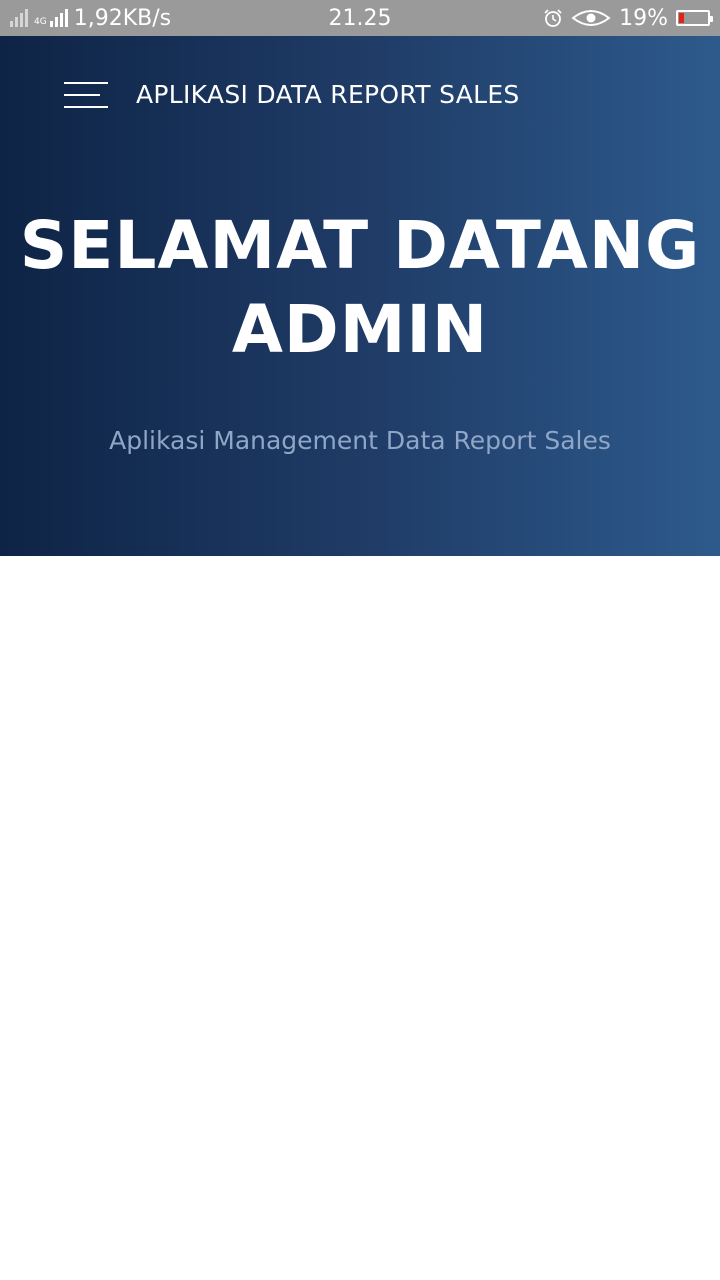 This screenshot has width=720, height=1280. What do you see at coordinates (51, 18) in the screenshot?
I see `mobile-data-icon: 4G` at bounding box center [51, 18].